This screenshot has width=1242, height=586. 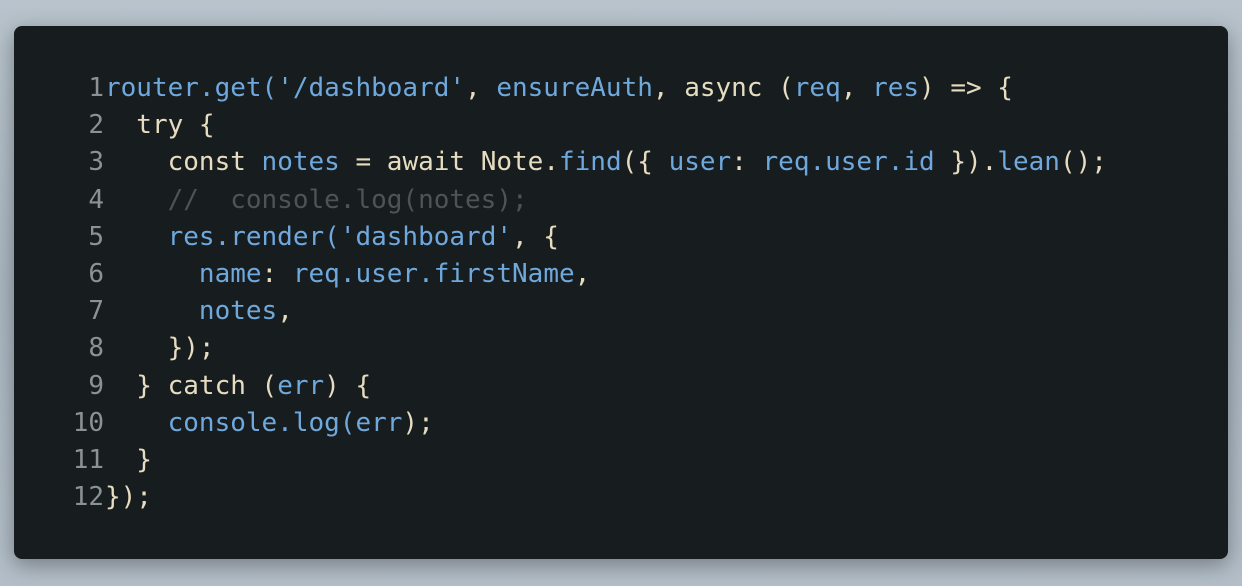 What do you see at coordinates (88, 422) in the screenshot?
I see `line-number: 10` at bounding box center [88, 422].